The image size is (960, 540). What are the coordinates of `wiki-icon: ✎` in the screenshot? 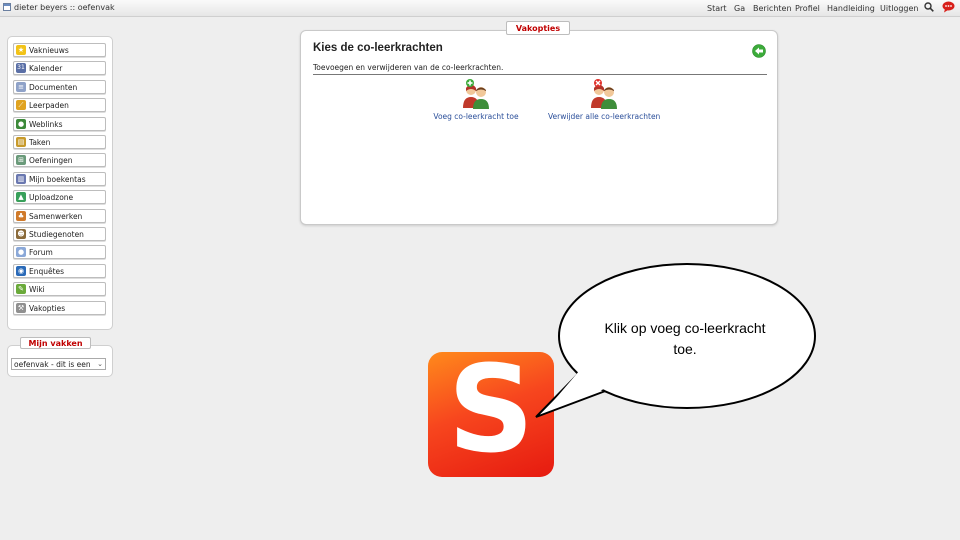 It's located at (21, 289).